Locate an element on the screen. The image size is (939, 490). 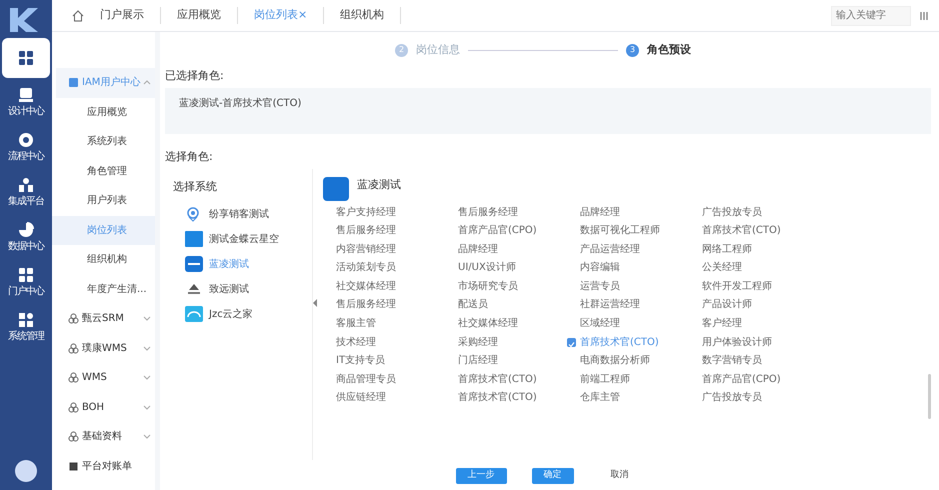
role-option: 仓库主管 is located at coordinates (628, 397).